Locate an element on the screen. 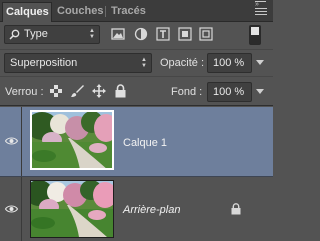 The image size is (320, 241). fill-input: 100 % is located at coordinates (229, 92).